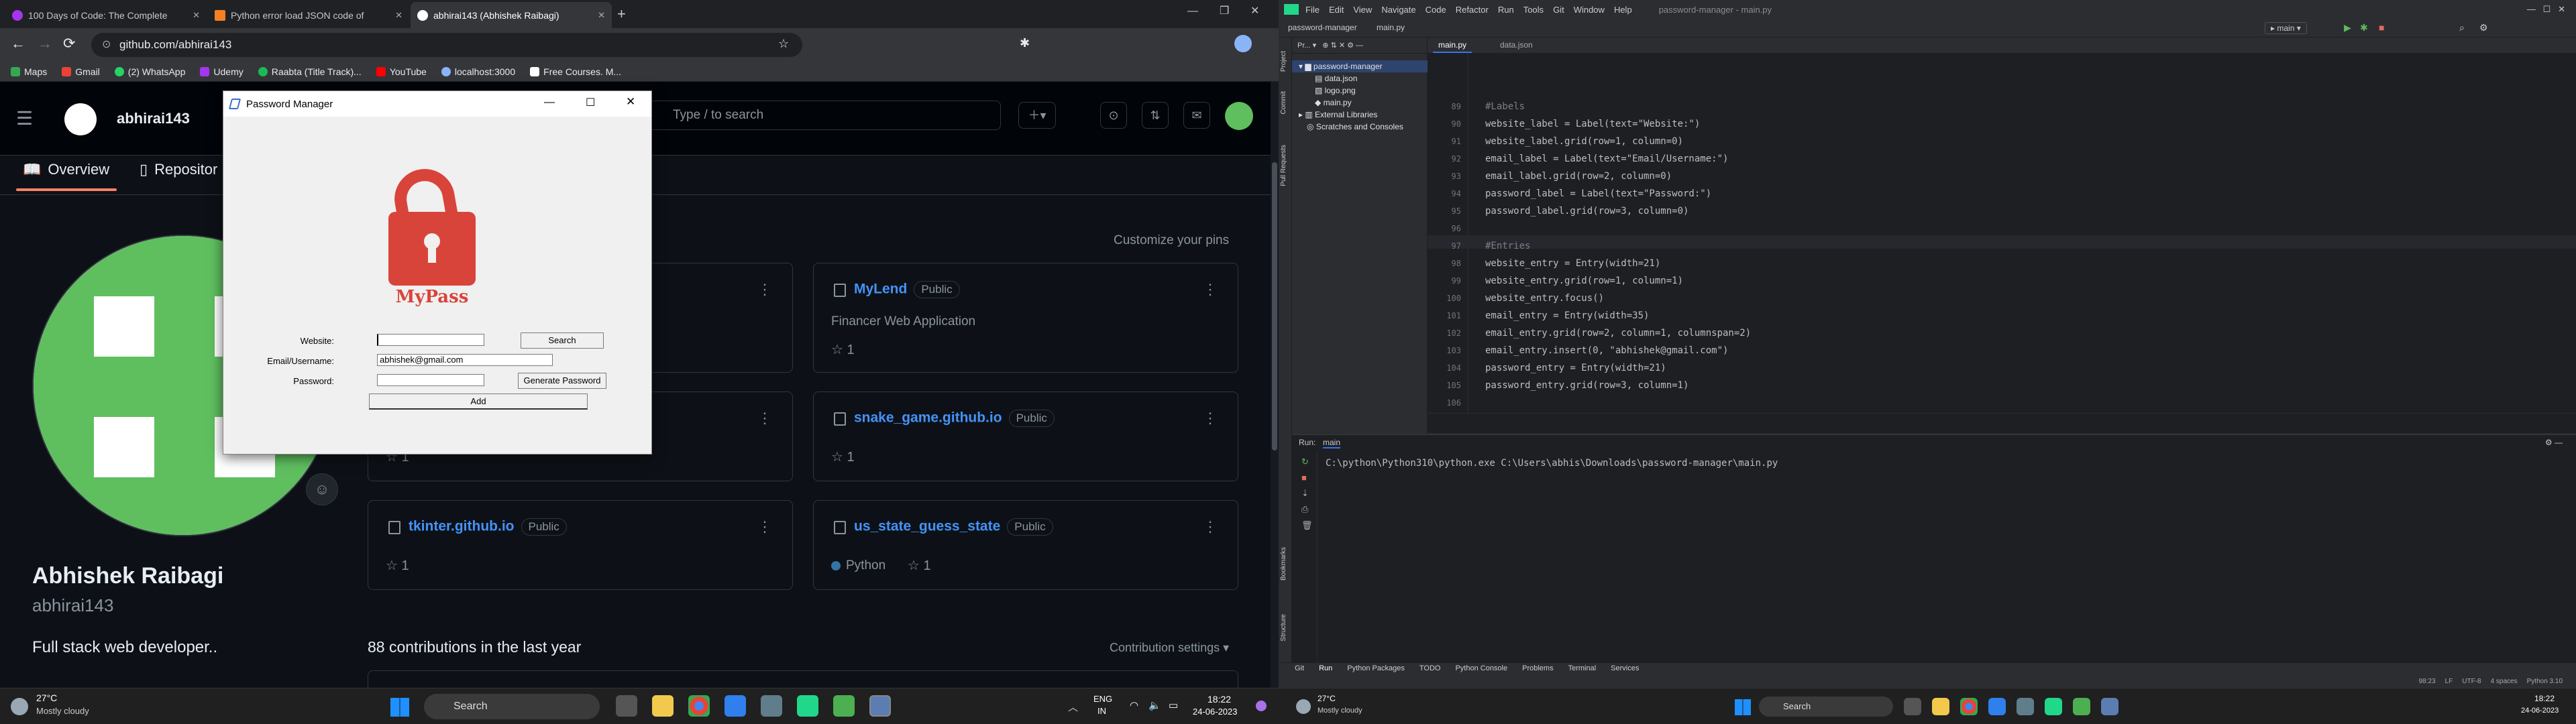  I want to click on search-button: Search, so click(562, 341).